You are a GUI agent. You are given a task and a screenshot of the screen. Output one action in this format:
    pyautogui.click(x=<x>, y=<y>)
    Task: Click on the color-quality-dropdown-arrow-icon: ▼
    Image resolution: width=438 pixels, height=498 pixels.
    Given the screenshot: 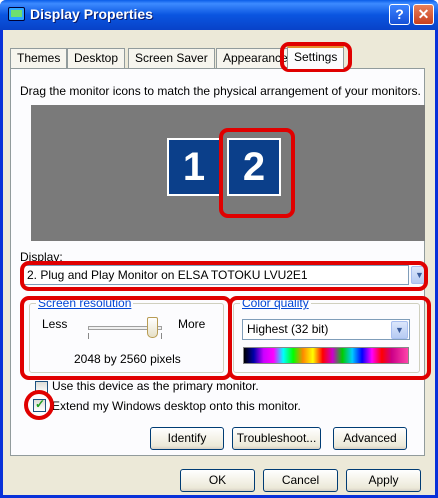 What is the action you would take?
    pyautogui.click(x=399, y=330)
    